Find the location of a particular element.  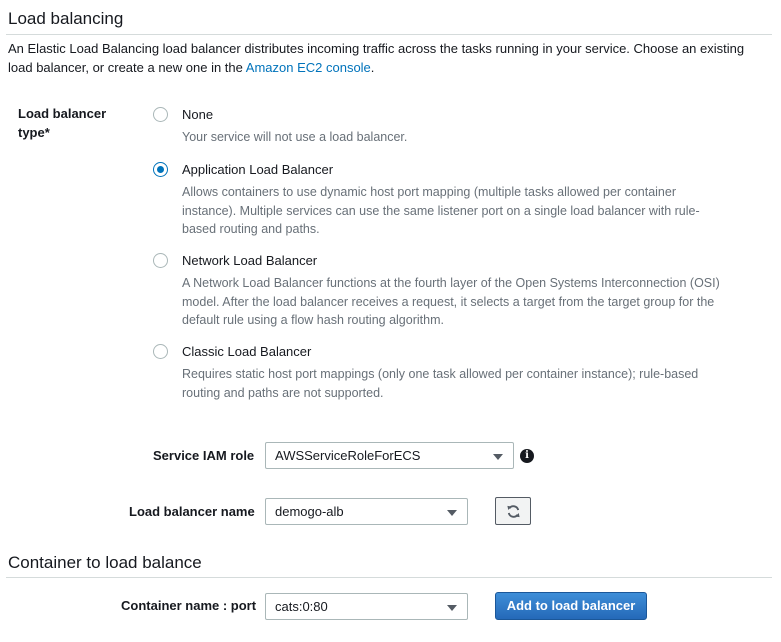

load-balancing-title: Load balancing is located at coordinates (66, 18).